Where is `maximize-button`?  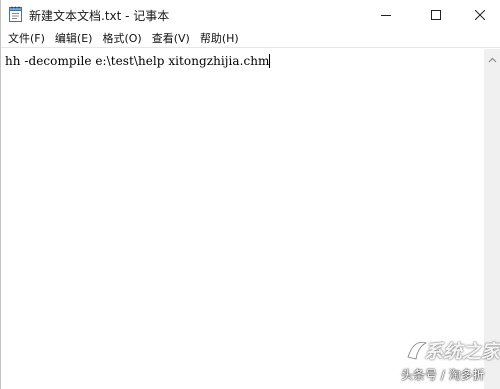
maximize-button is located at coordinates (436, 14).